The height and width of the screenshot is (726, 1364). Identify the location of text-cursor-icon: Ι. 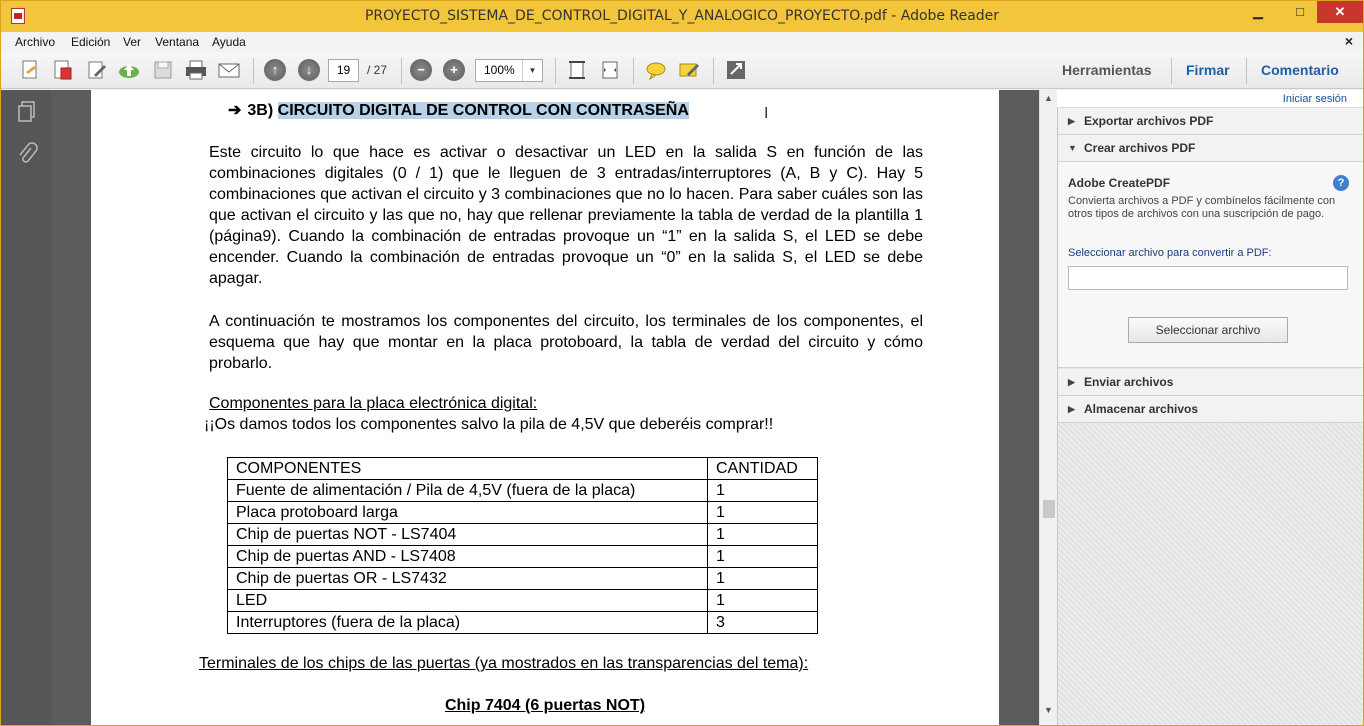
(766, 113).